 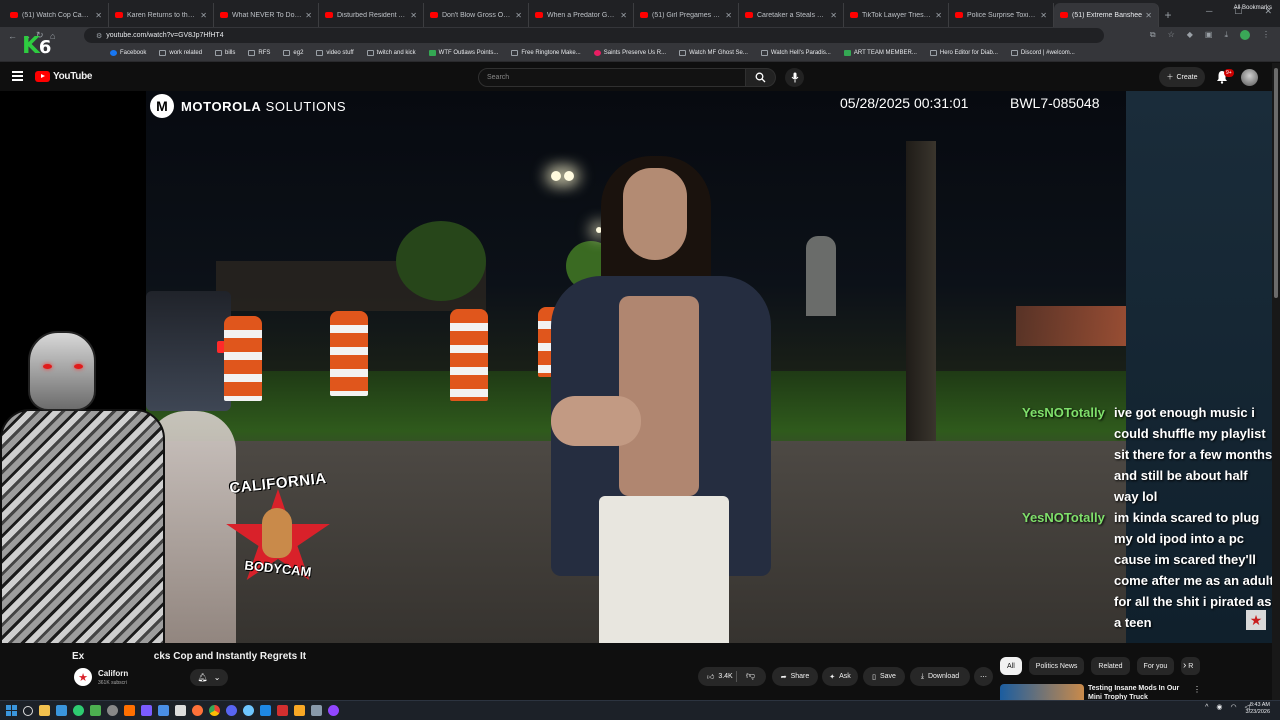 I want to click on recommended-video-thumbnail, so click(x=1042, y=692).